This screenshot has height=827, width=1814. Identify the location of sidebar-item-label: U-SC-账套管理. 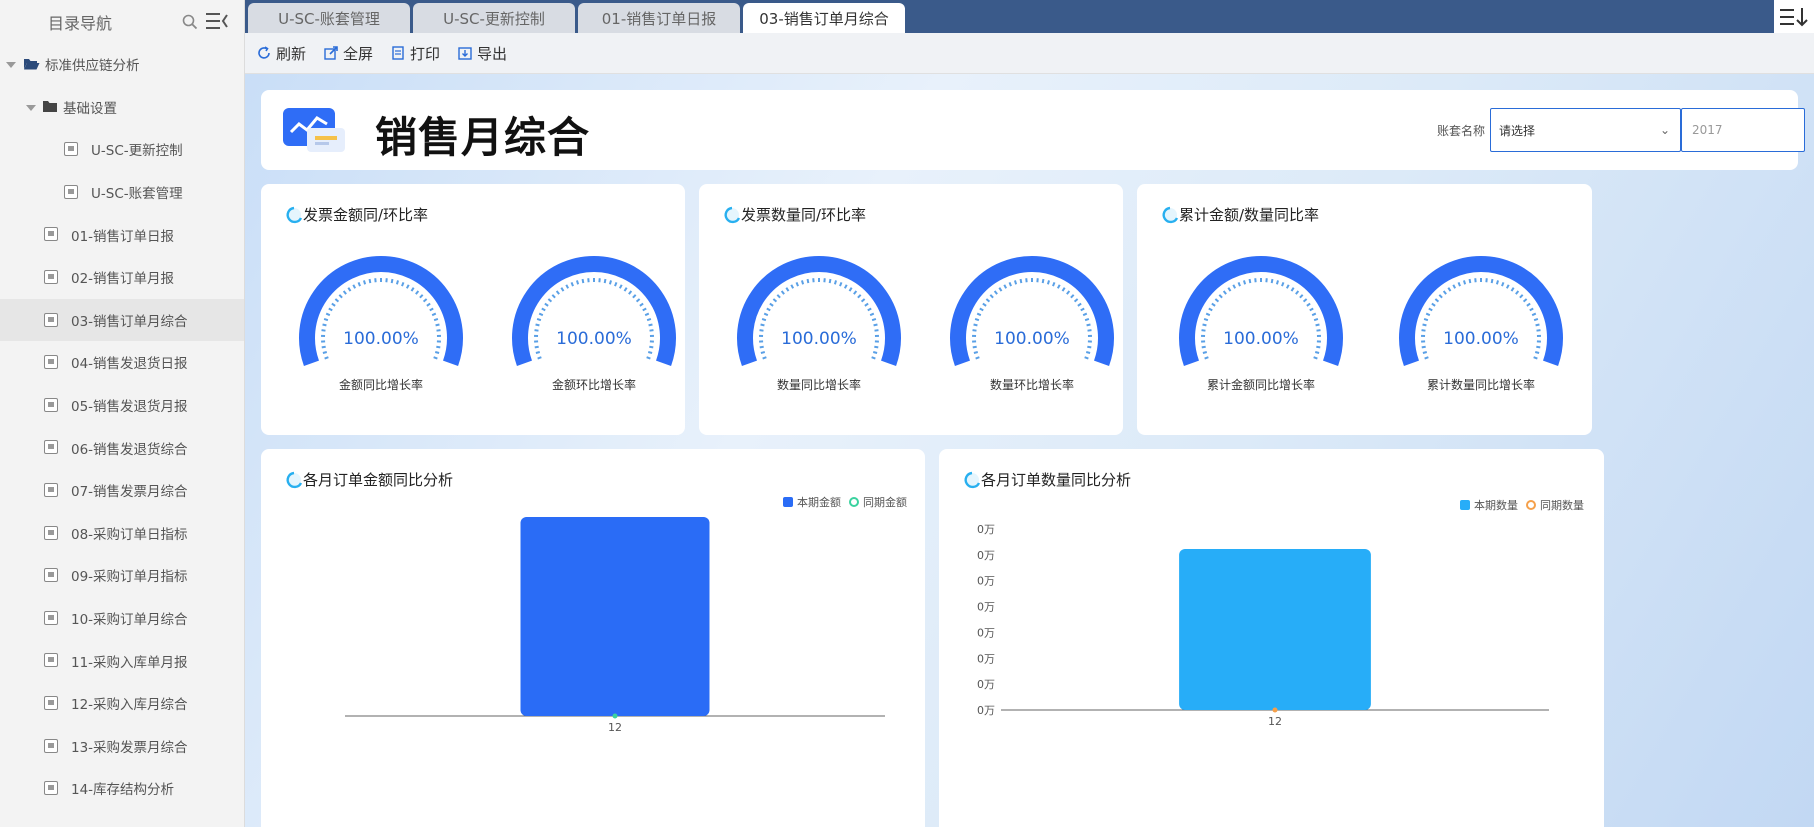
(137, 194).